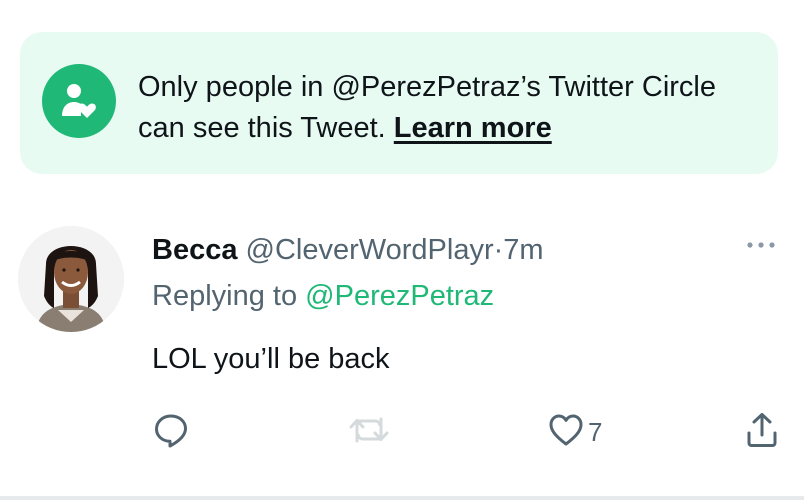 This screenshot has height=500, width=804. What do you see at coordinates (370, 250) in the screenshot?
I see `author-handle: @CleverWordPlayr` at bounding box center [370, 250].